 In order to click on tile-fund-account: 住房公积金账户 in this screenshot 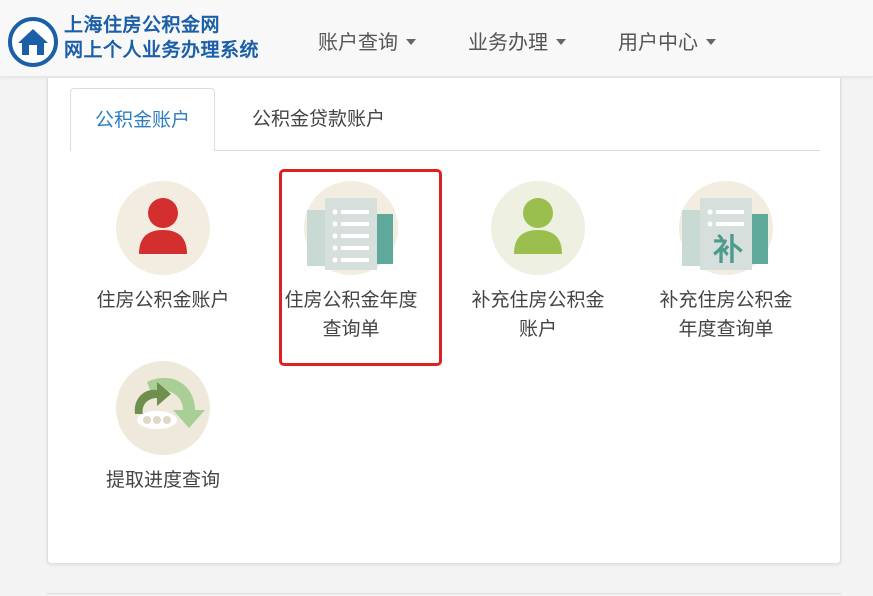, I will do `click(163, 247)`.